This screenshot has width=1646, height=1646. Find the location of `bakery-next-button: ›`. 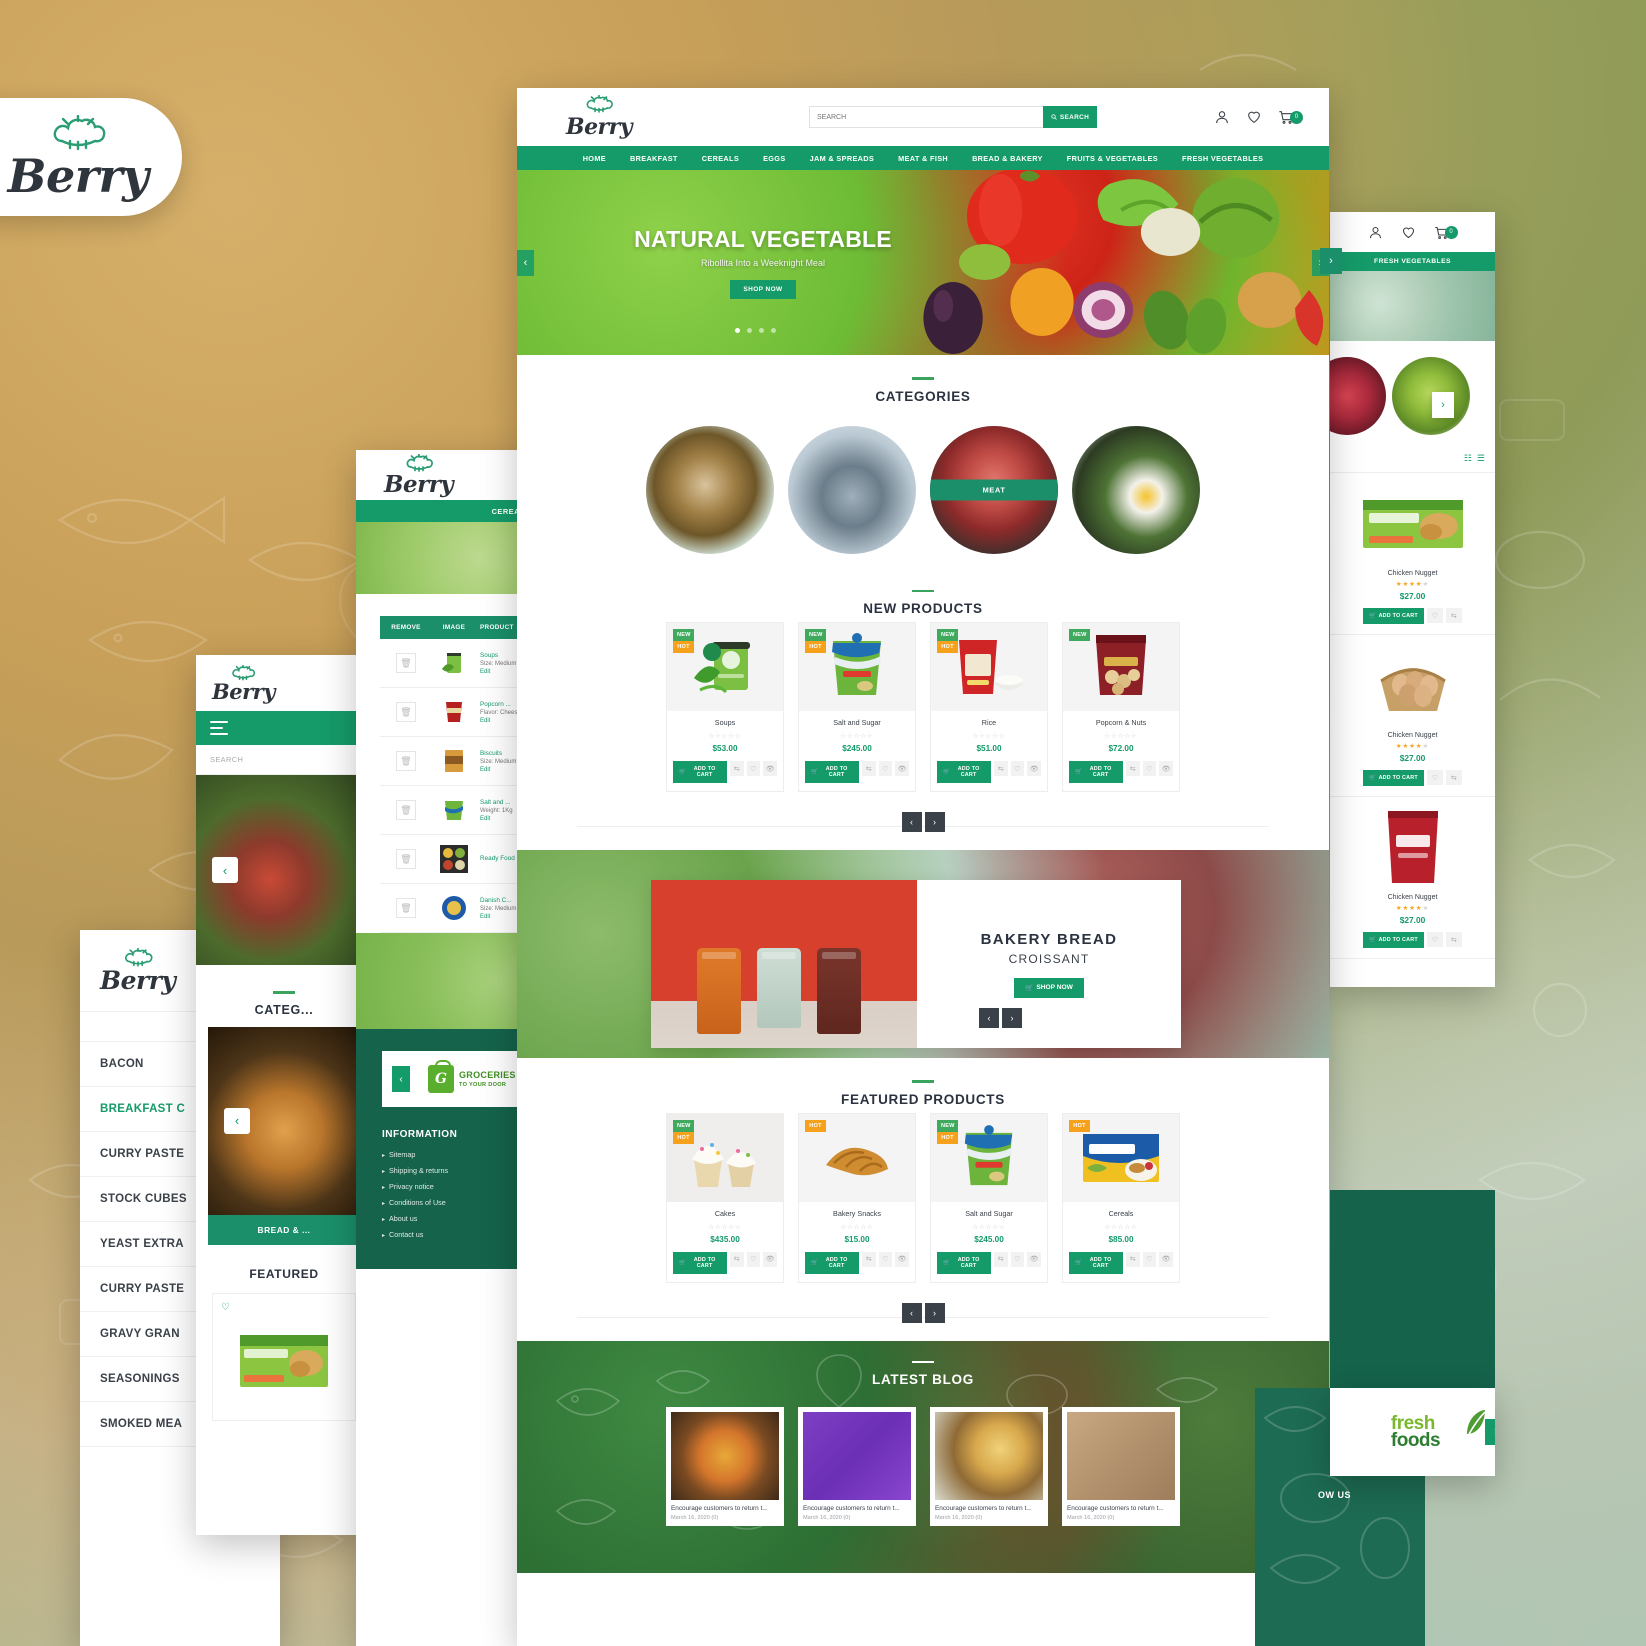

bakery-next-button: › is located at coordinates (1012, 1018).